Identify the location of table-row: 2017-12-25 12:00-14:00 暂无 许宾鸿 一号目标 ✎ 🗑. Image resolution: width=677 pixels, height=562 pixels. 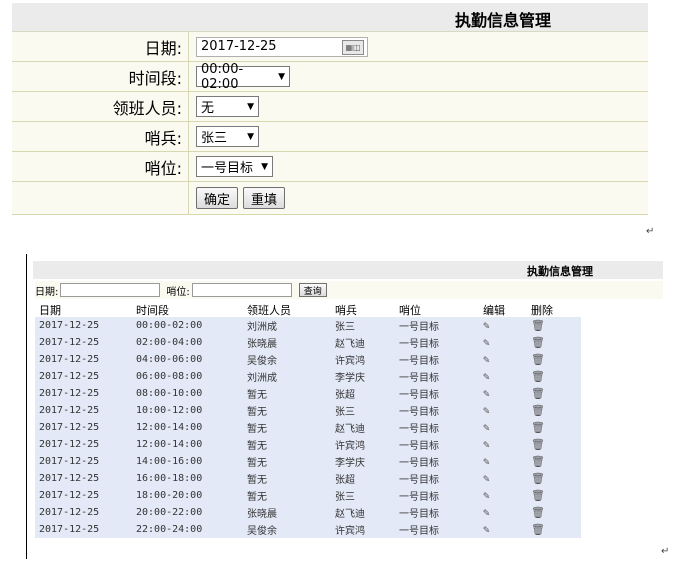
(308, 444).